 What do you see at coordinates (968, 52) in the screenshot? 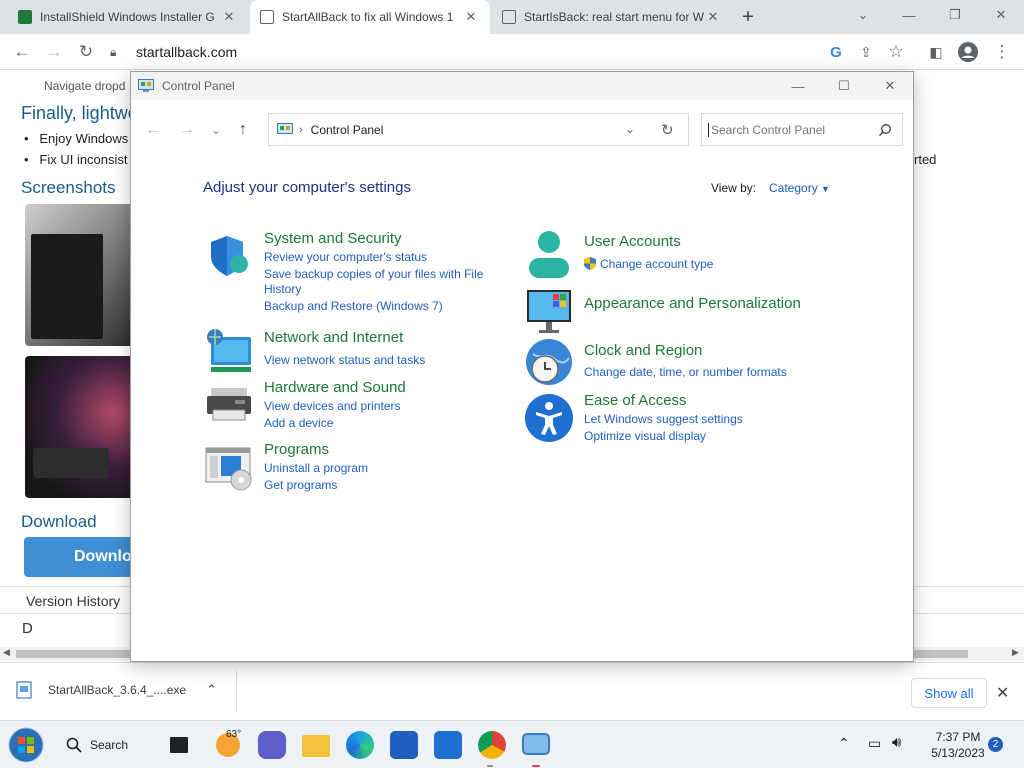
I see `profile-avatar-icon` at bounding box center [968, 52].